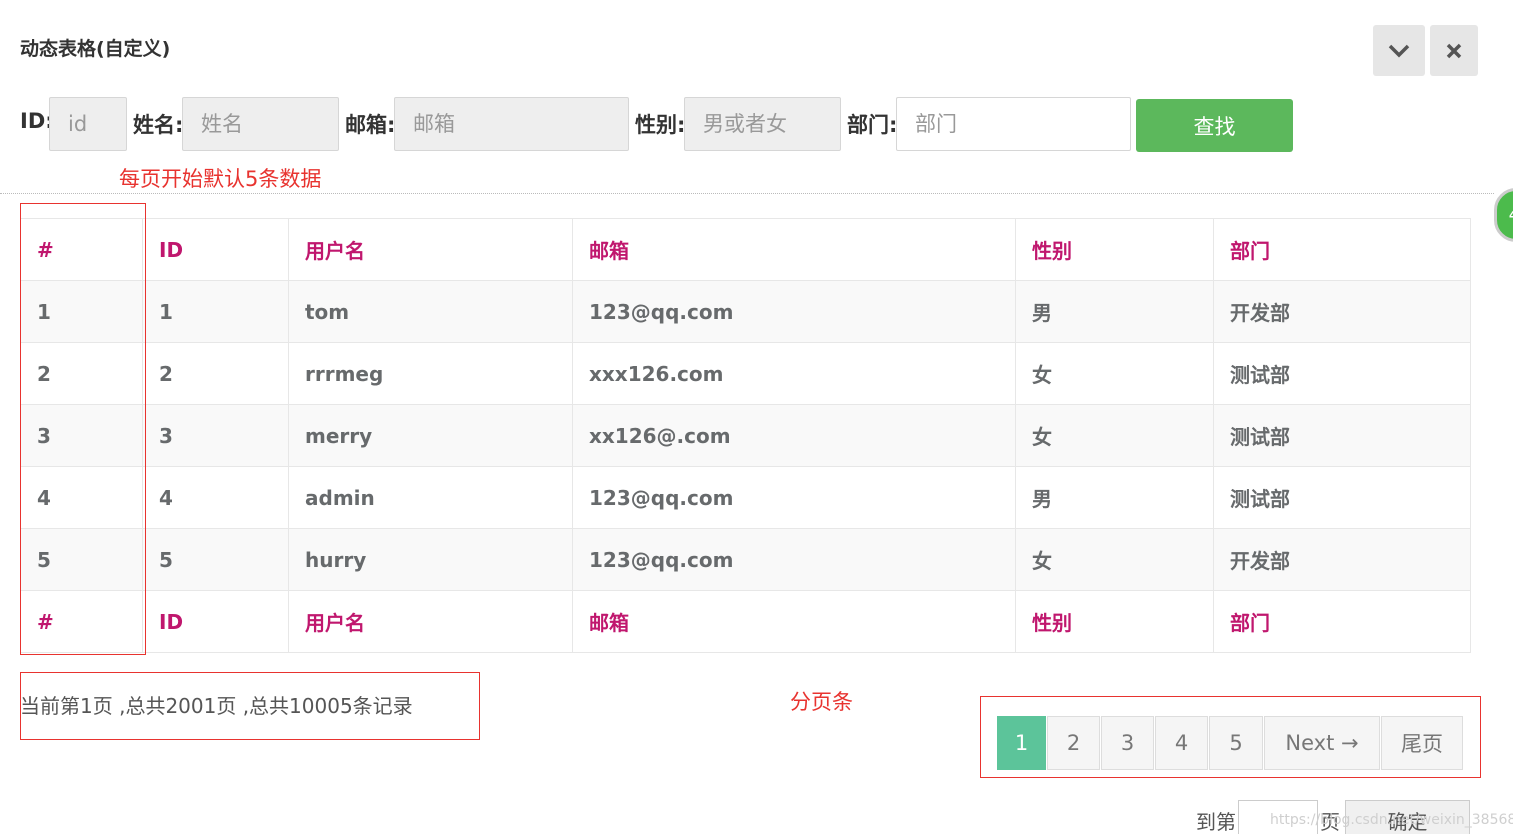  I want to click on cell-email: xx126@.com, so click(794, 435).